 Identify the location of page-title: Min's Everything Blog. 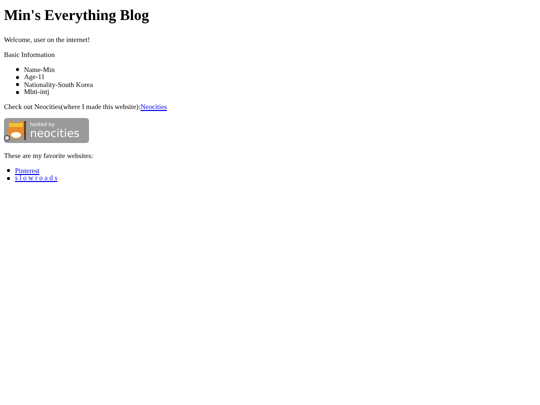
(77, 16).